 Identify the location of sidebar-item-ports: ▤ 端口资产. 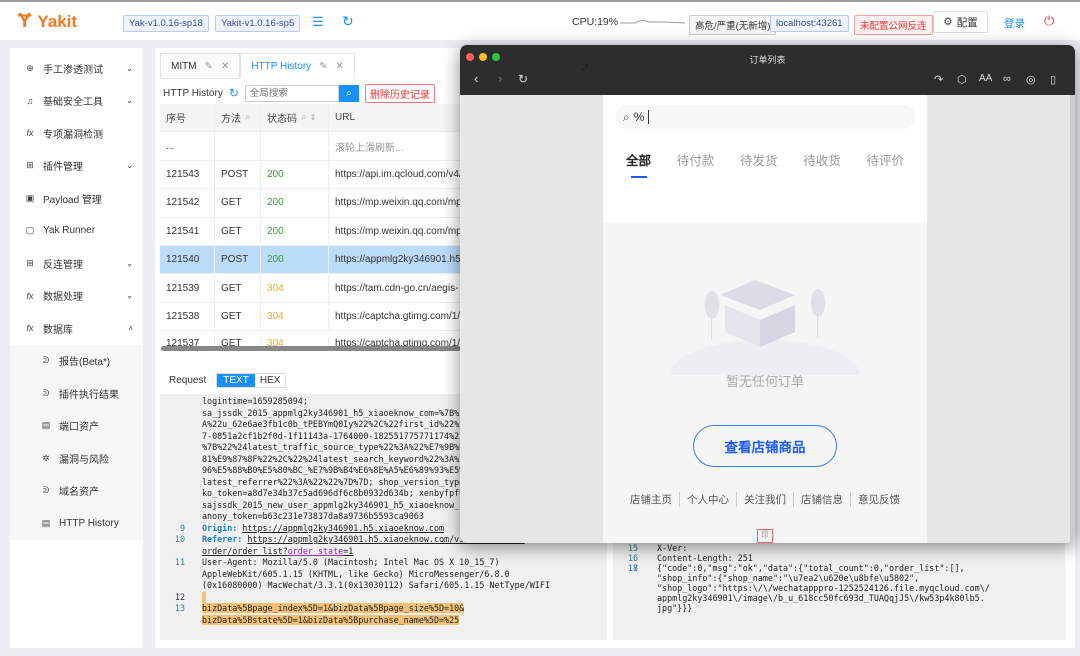
(76, 426).